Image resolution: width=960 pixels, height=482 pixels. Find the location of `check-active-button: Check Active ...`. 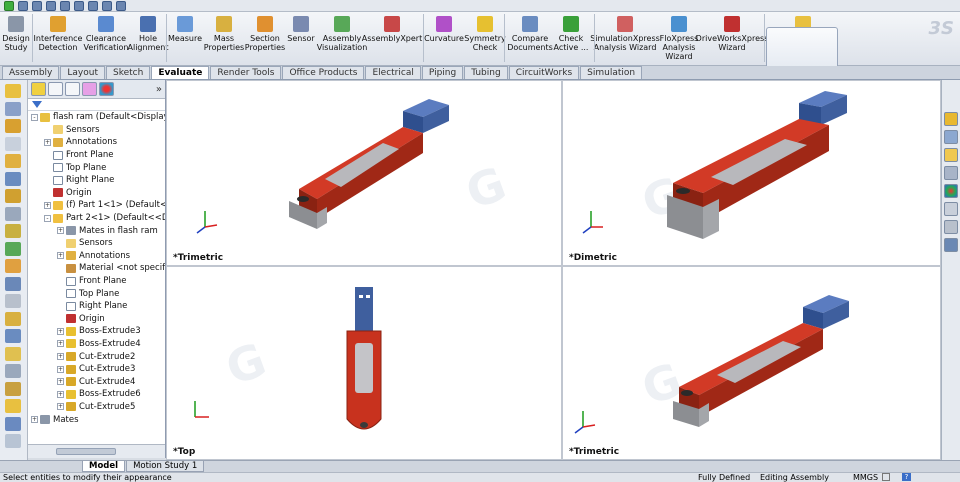

check-active-button: Check Active ... is located at coordinates (571, 39).